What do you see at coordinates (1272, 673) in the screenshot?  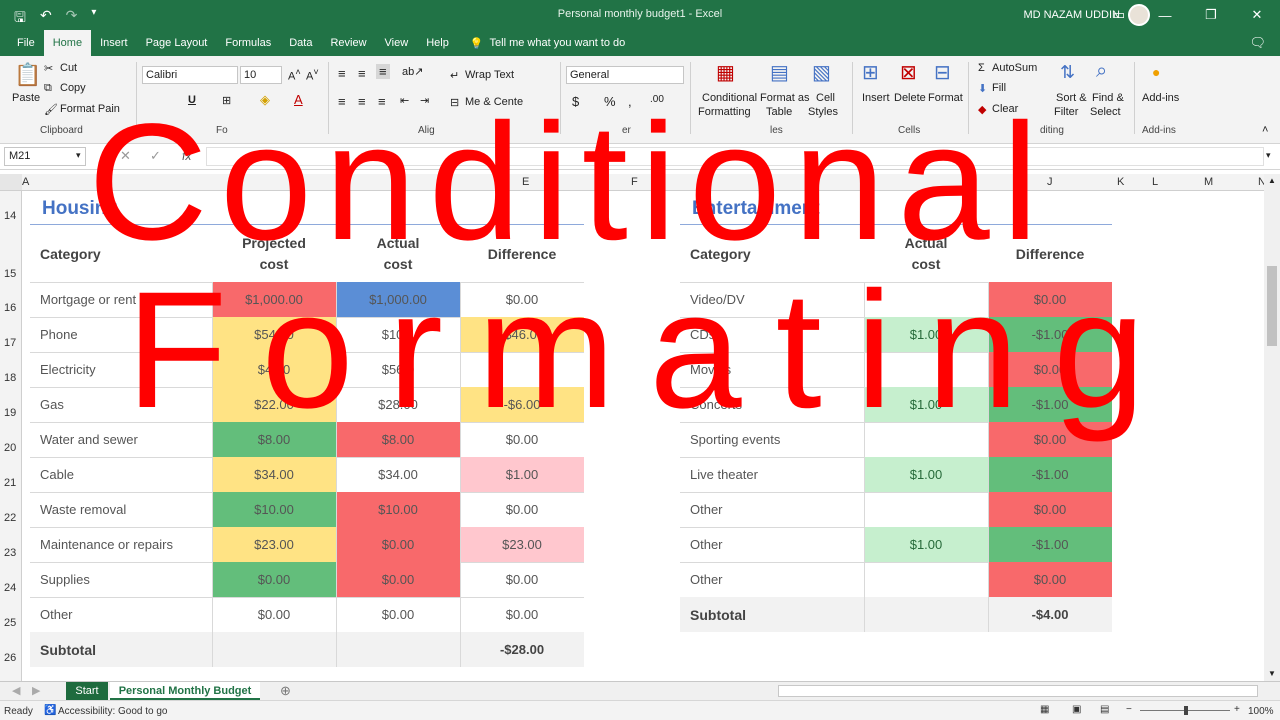 I see `scroll-down-icon: ▼` at bounding box center [1272, 673].